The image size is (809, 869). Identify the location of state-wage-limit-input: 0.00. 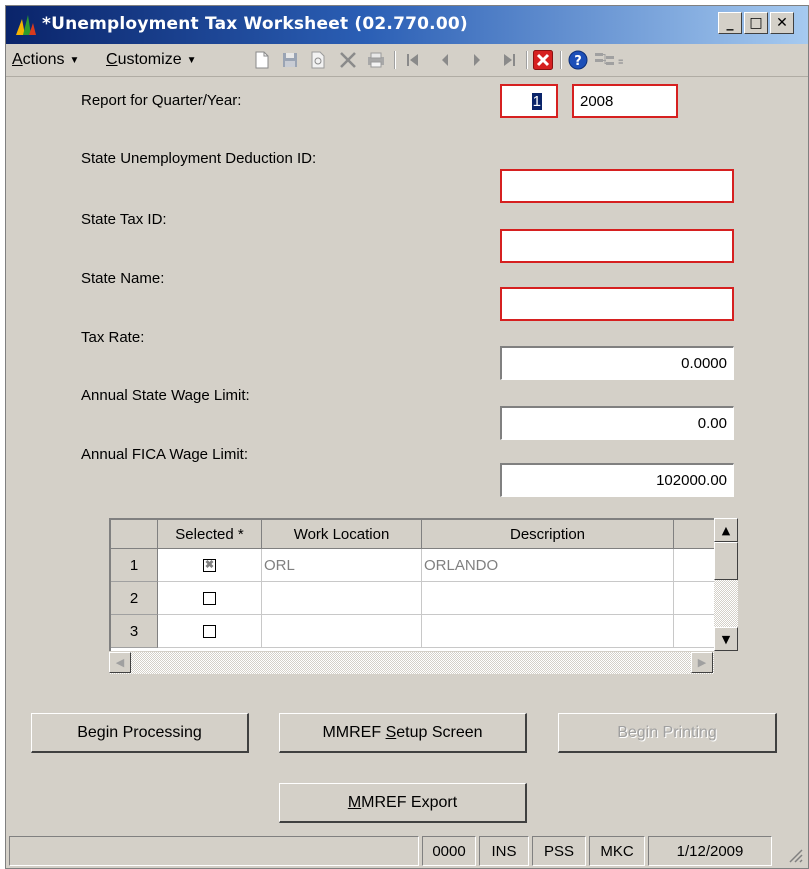
(617, 423).